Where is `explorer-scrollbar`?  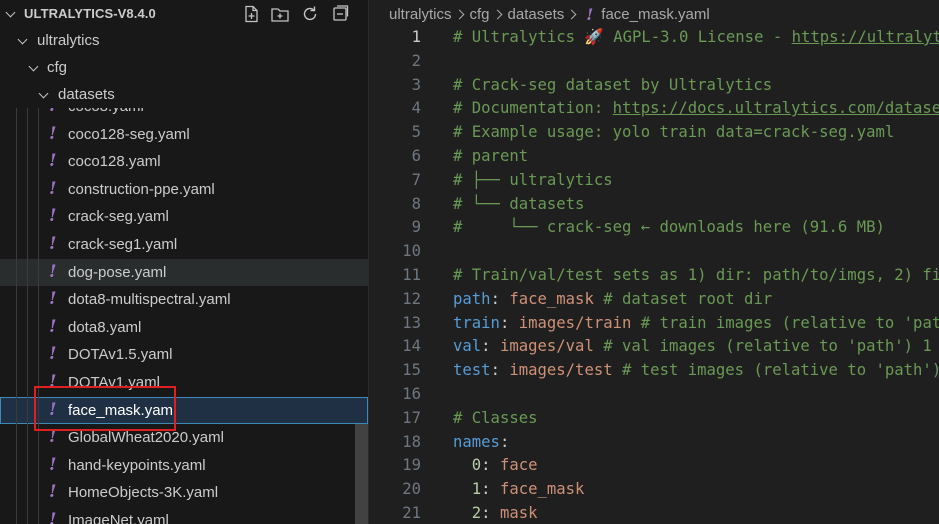
explorer-scrollbar is located at coordinates (361, 474).